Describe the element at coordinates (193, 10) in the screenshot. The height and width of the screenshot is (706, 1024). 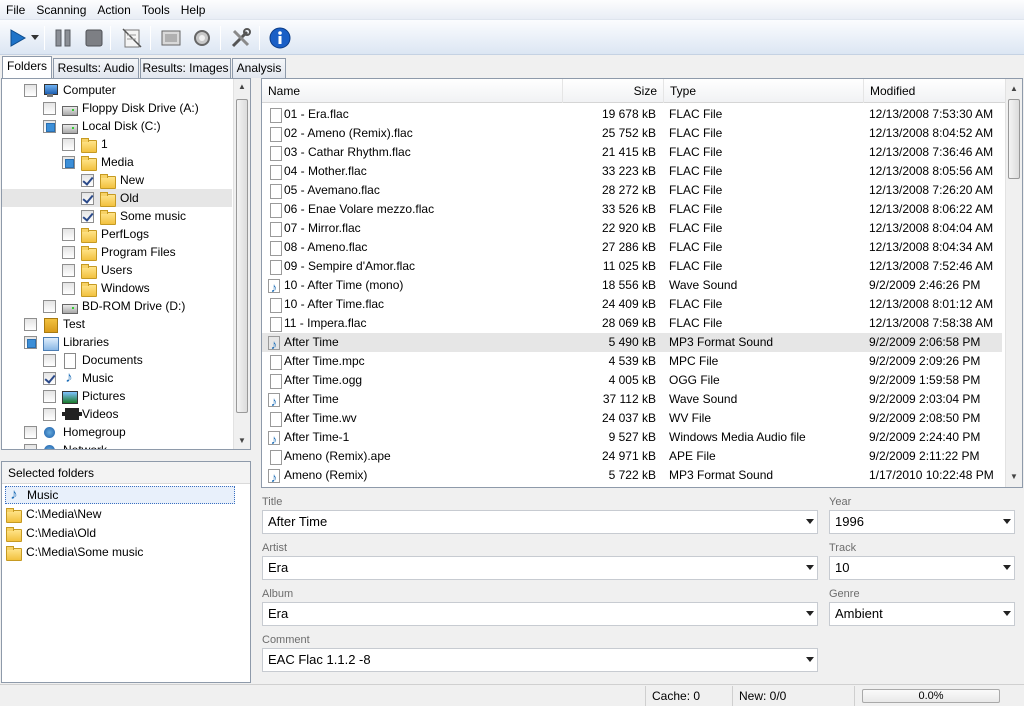
I see `menu-help: Help` at that location.